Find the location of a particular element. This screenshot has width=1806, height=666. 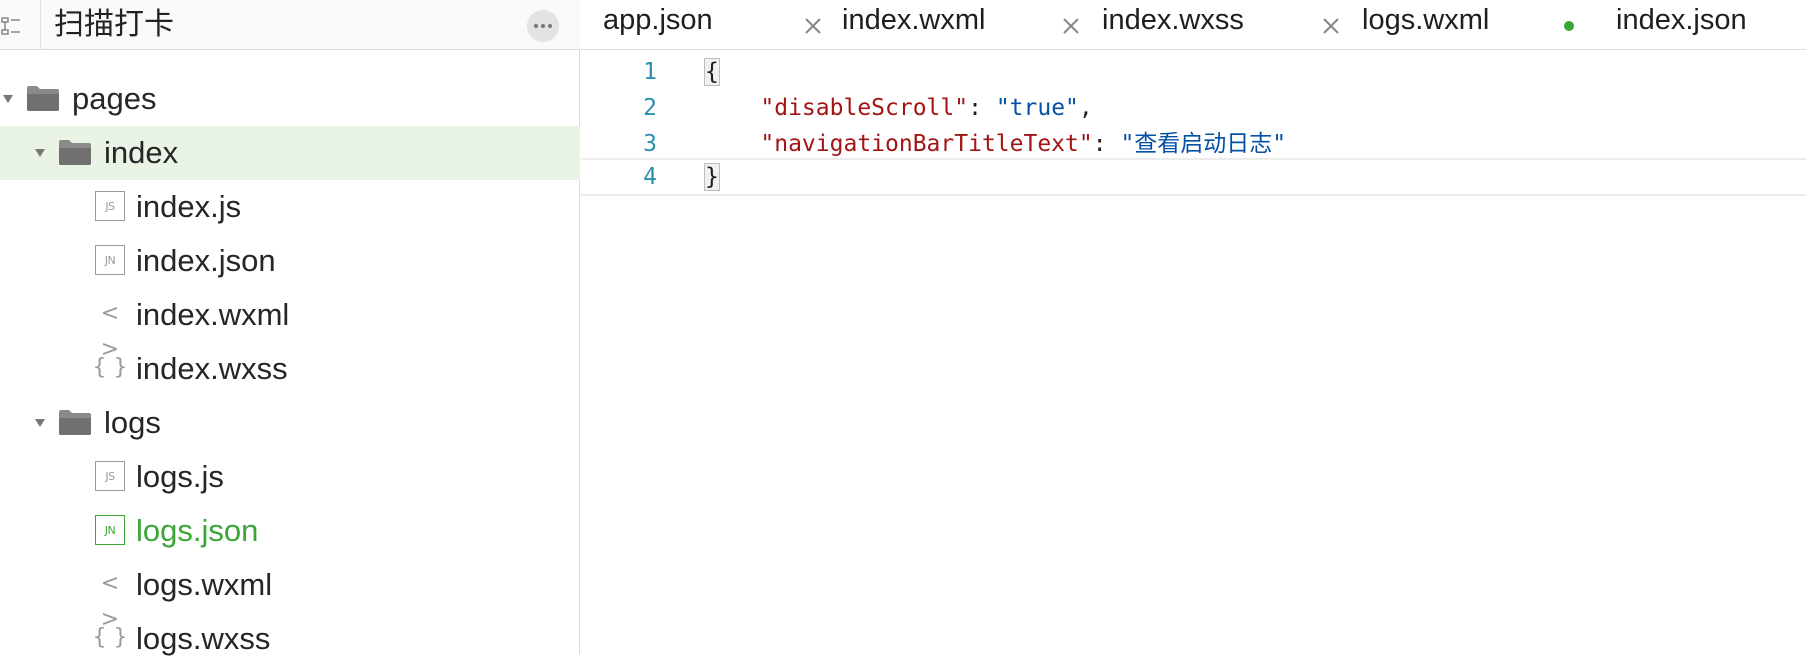

tree-label: pages is located at coordinates (114, 98).